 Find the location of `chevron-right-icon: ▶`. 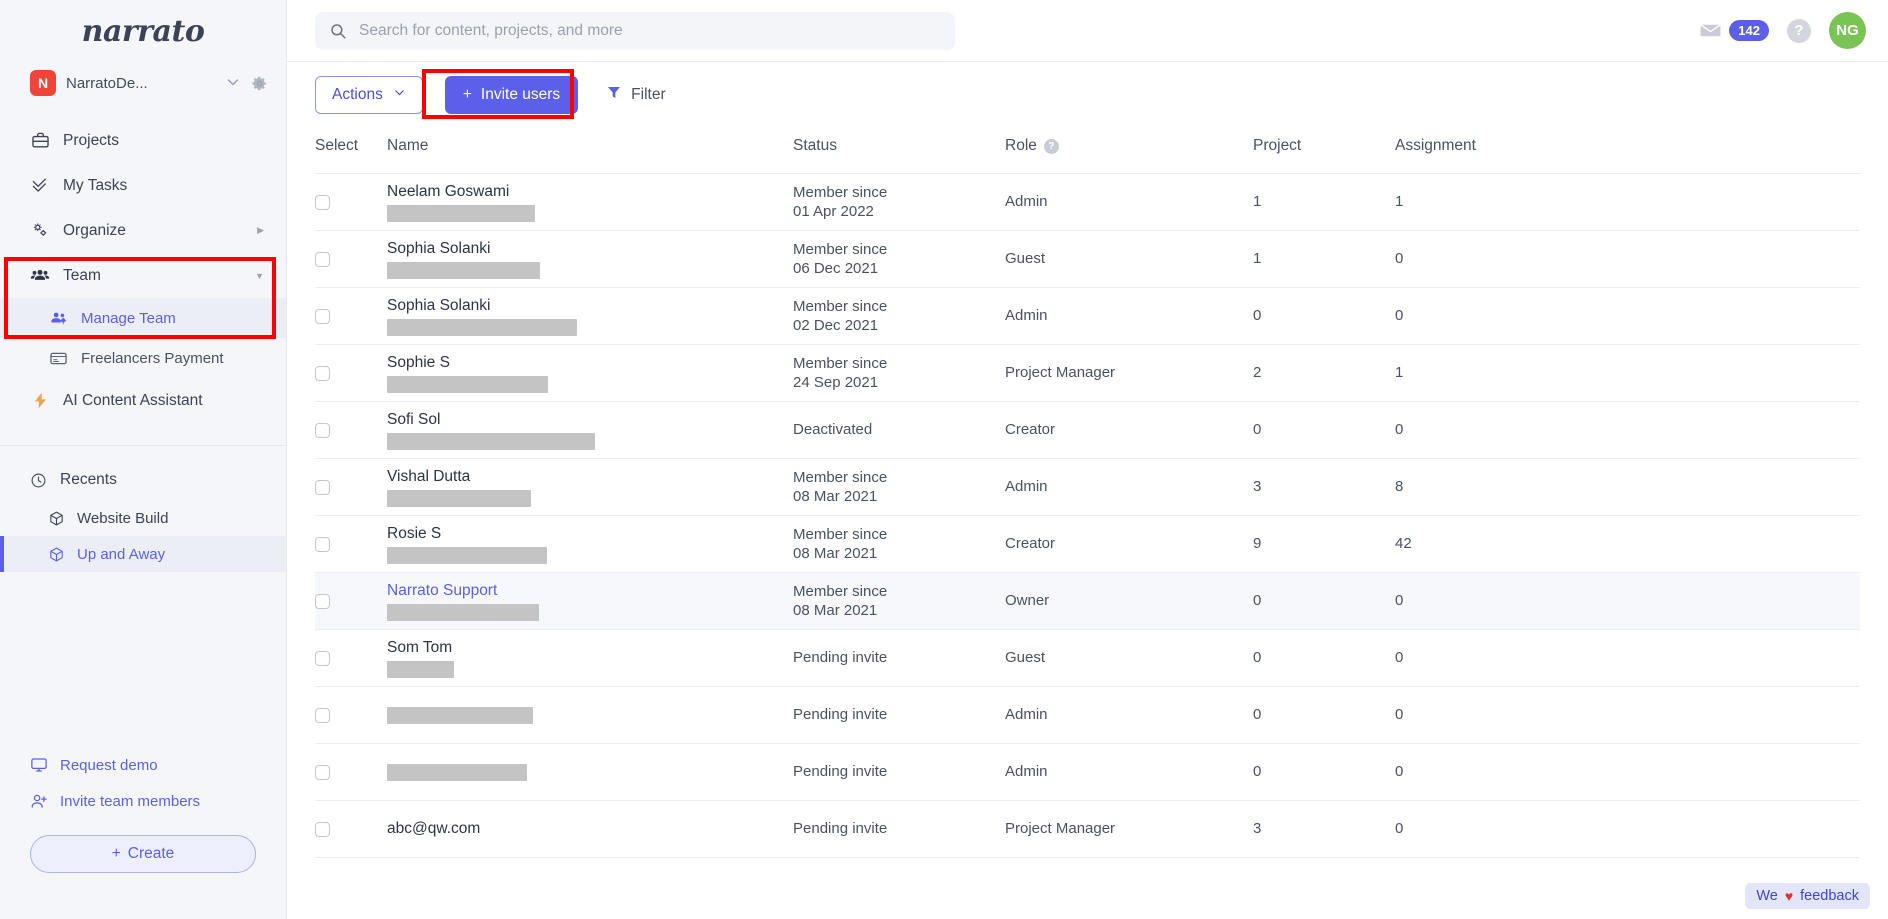

chevron-right-icon: ▶ is located at coordinates (260, 230).